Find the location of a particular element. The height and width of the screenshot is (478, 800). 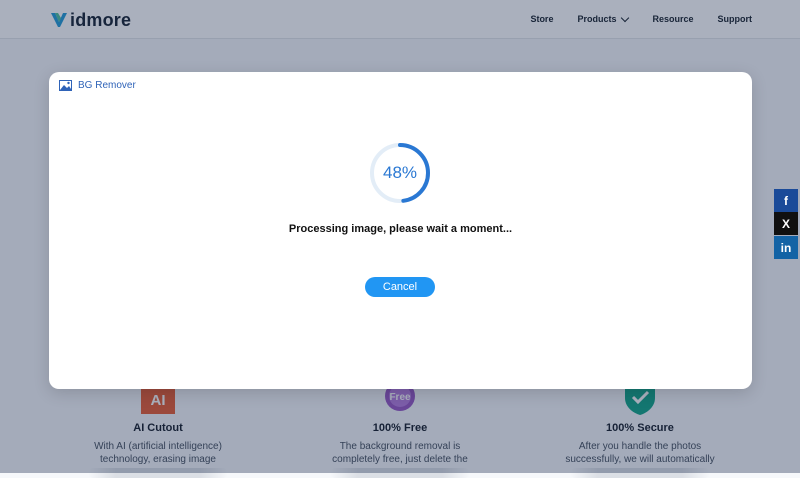

x-share-button: X is located at coordinates (786, 223).